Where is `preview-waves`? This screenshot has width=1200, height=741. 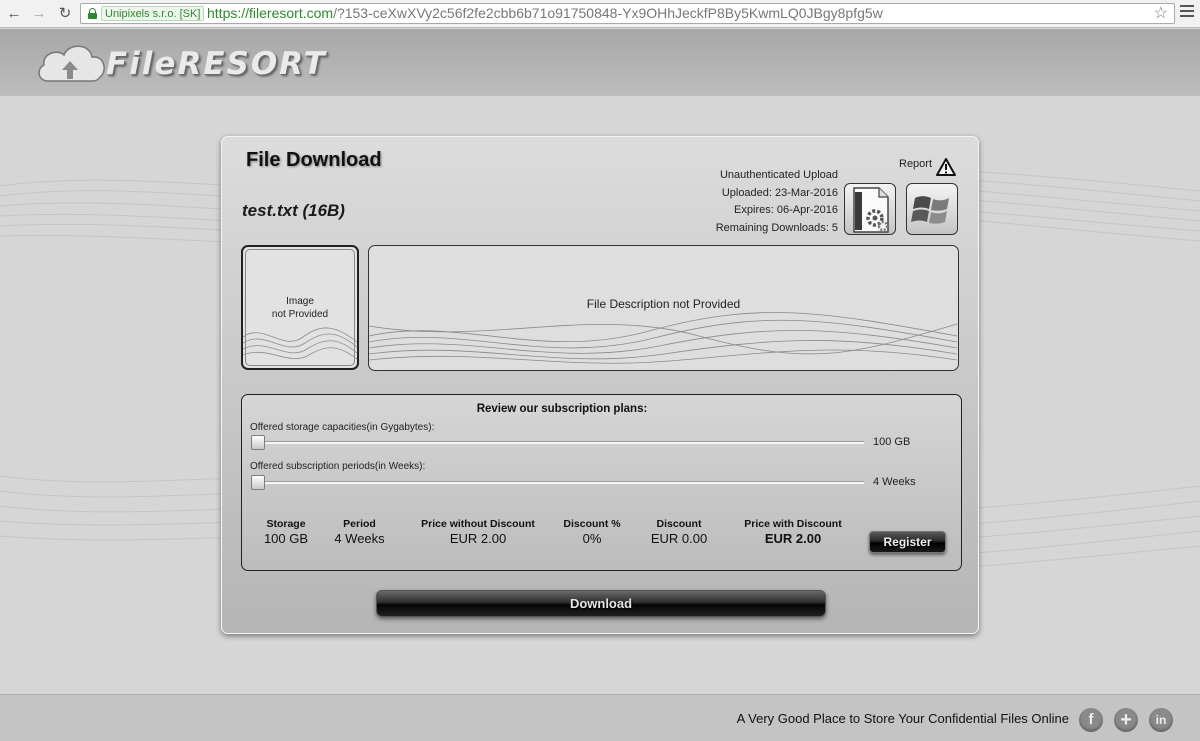 preview-waves is located at coordinates (300, 343).